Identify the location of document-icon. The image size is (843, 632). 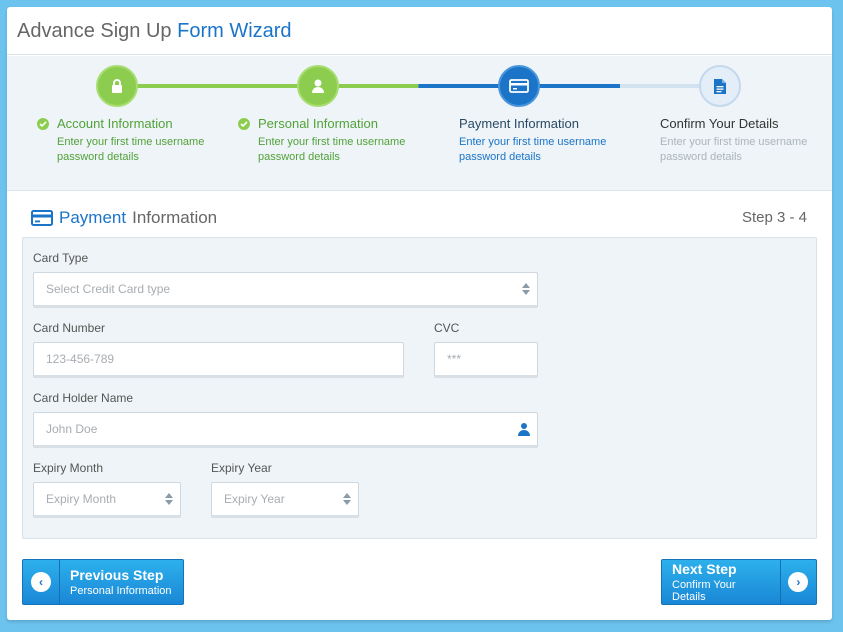
(720, 86).